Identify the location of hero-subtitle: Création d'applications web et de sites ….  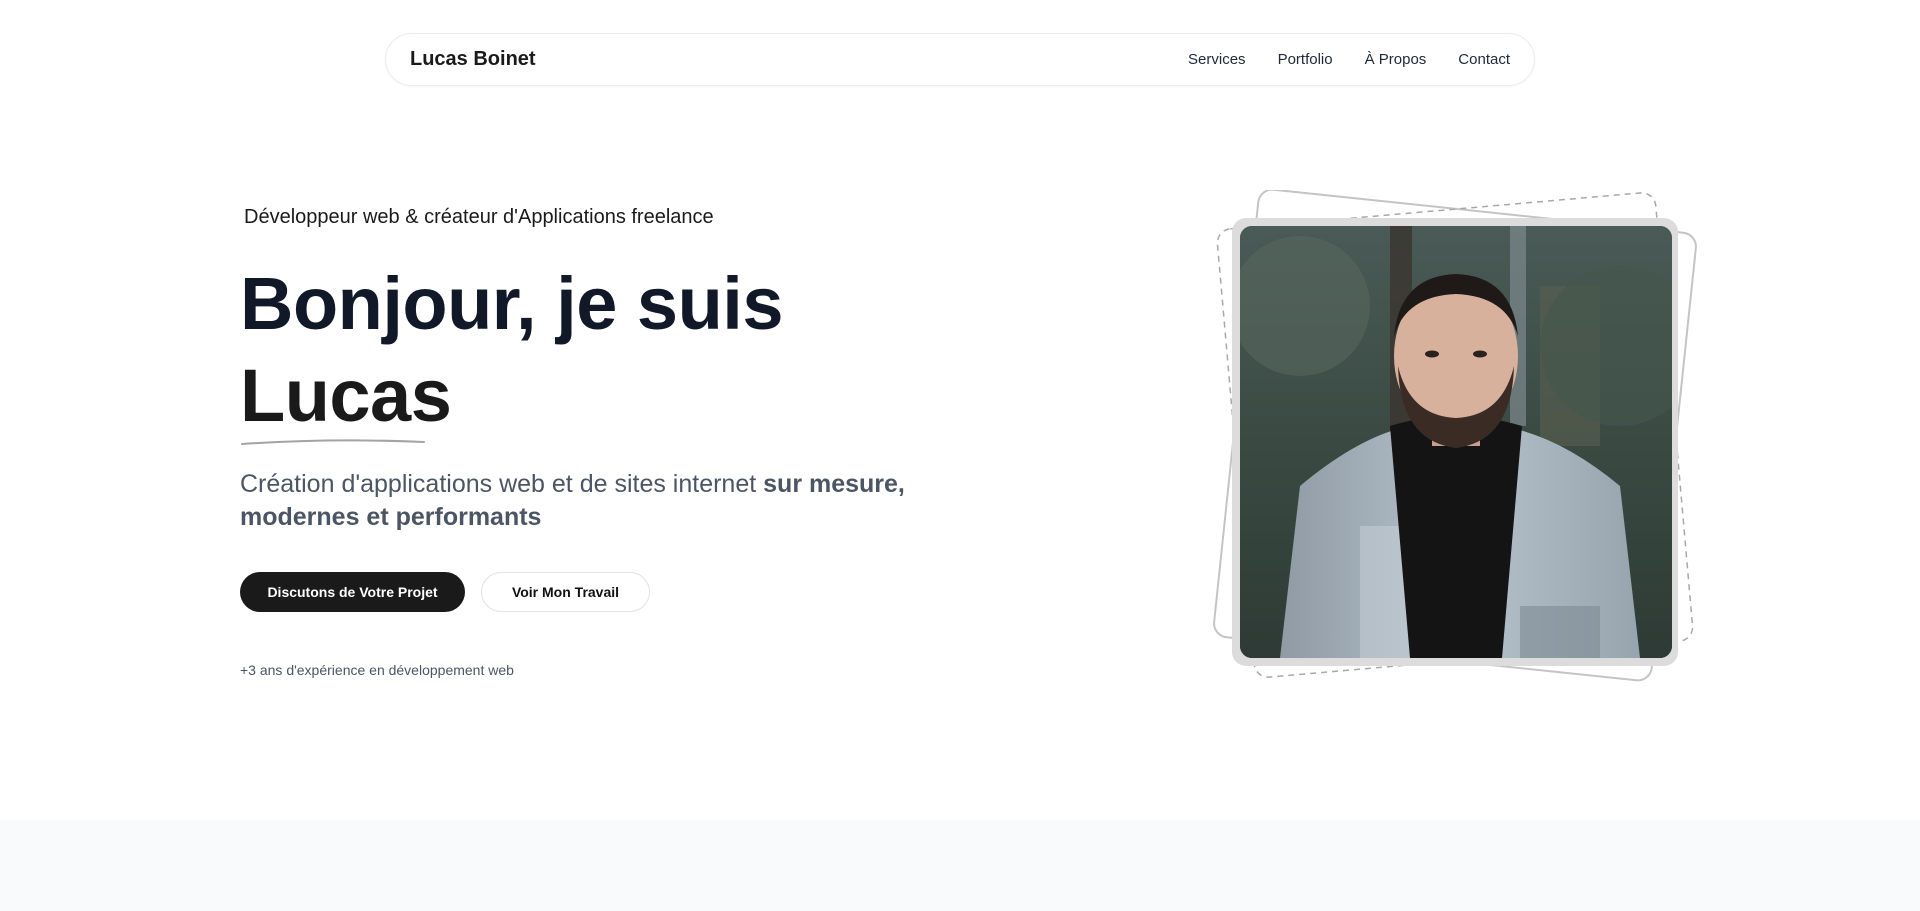
(580, 501).